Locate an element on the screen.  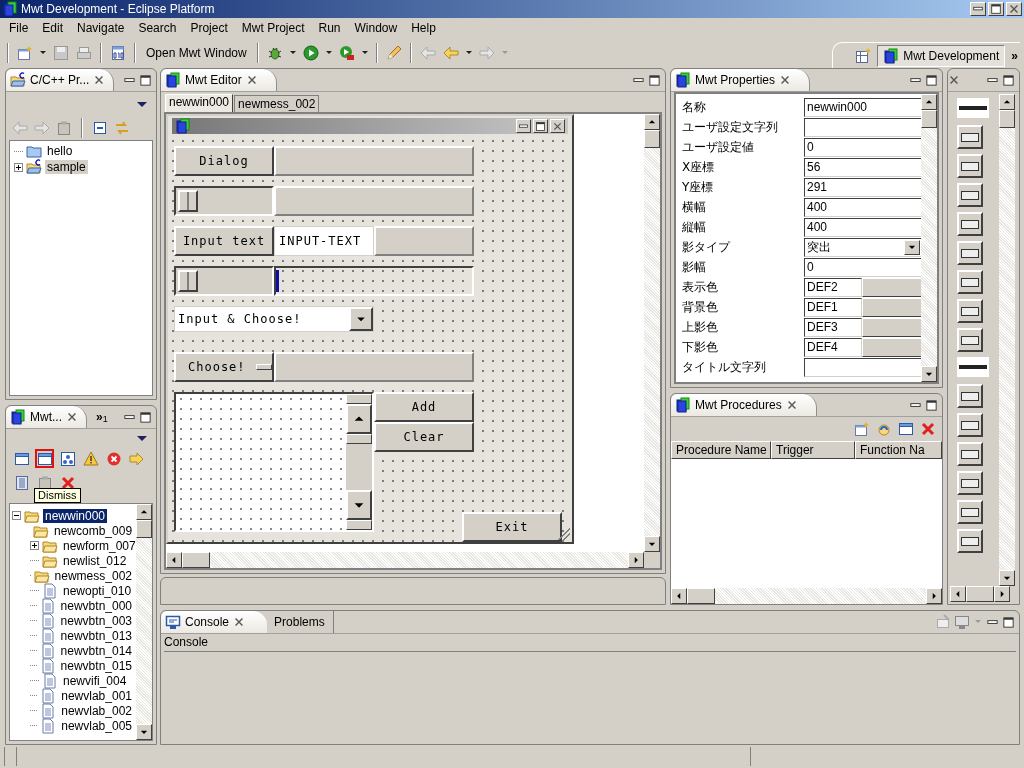
console-heading: Console is located at coordinates (590, 643).